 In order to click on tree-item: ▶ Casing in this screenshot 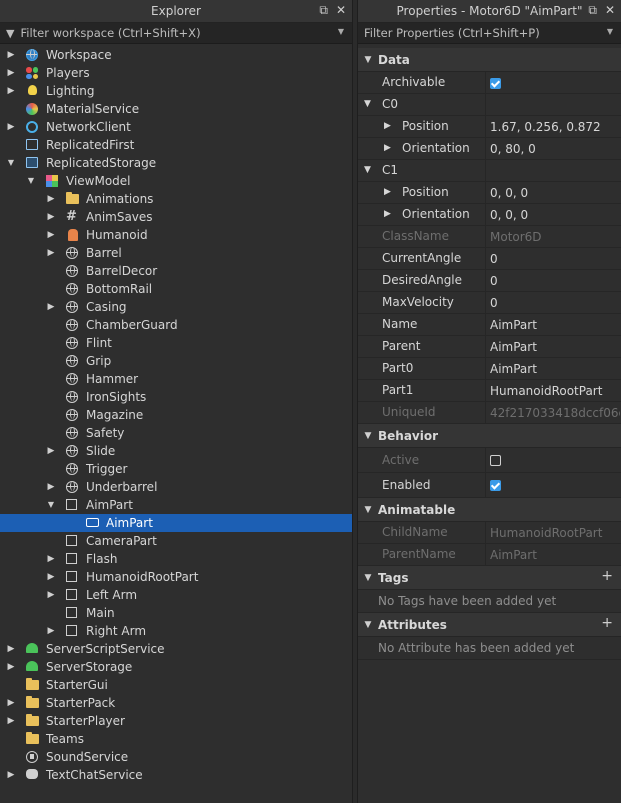, I will do `click(176, 307)`.